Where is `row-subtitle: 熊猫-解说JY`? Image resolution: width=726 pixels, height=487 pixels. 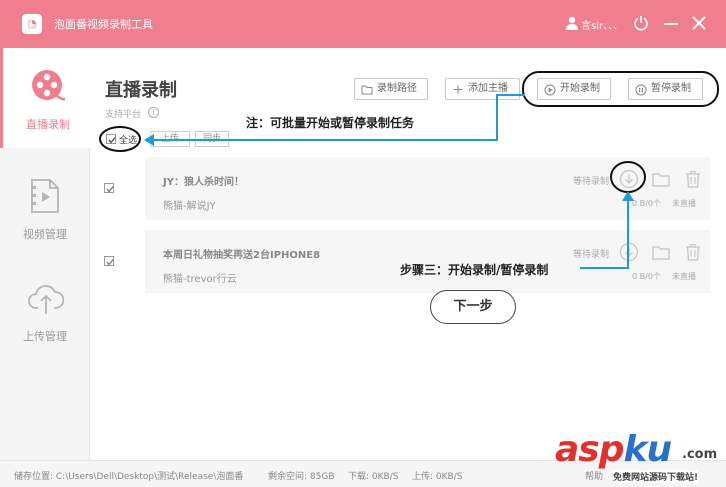 row-subtitle: 熊猫-解说JY is located at coordinates (189, 206).